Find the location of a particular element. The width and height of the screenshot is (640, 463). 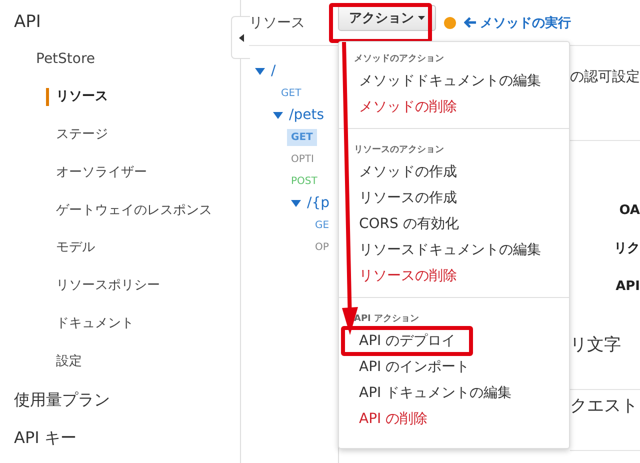

panel-title: リソース is located at coordinates (277, 23).